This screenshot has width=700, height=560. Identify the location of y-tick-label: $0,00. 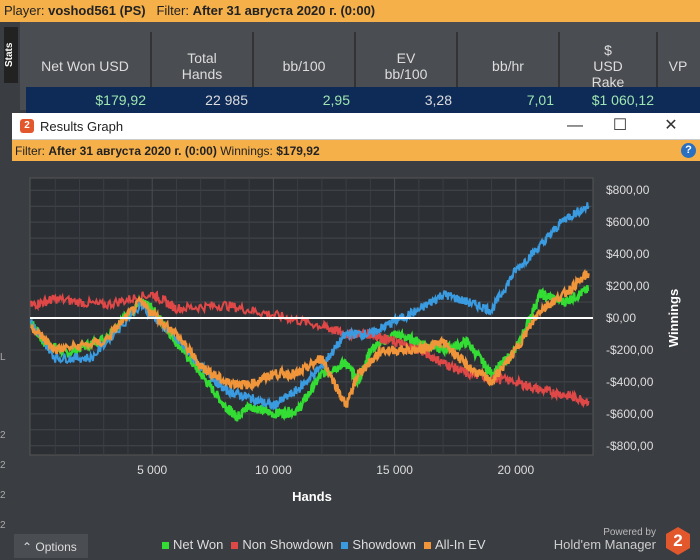
(621, 318).